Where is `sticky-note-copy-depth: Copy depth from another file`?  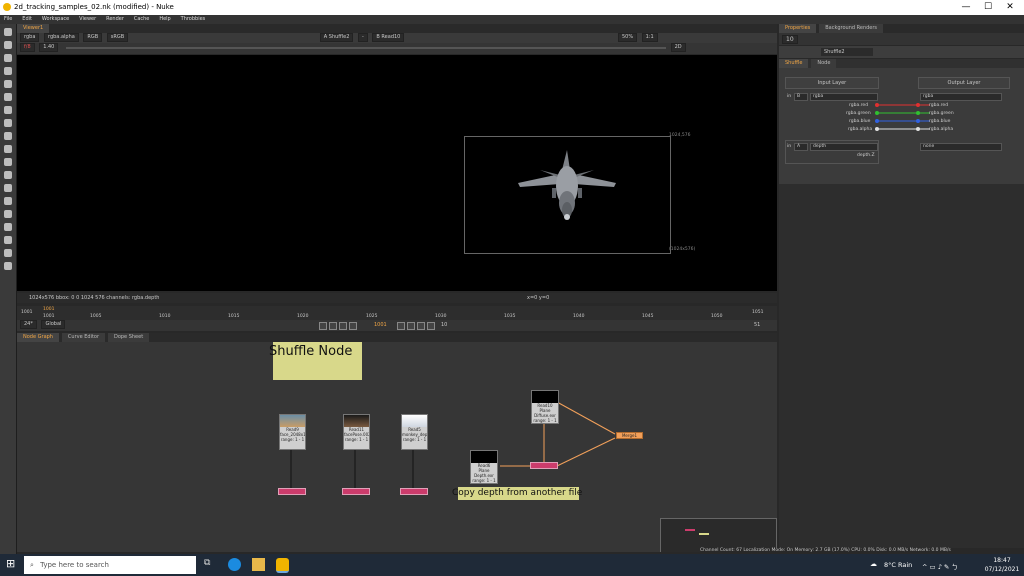 sticky-note-copy-depth: Copy depth from another file is located at coordinates (517, 493).